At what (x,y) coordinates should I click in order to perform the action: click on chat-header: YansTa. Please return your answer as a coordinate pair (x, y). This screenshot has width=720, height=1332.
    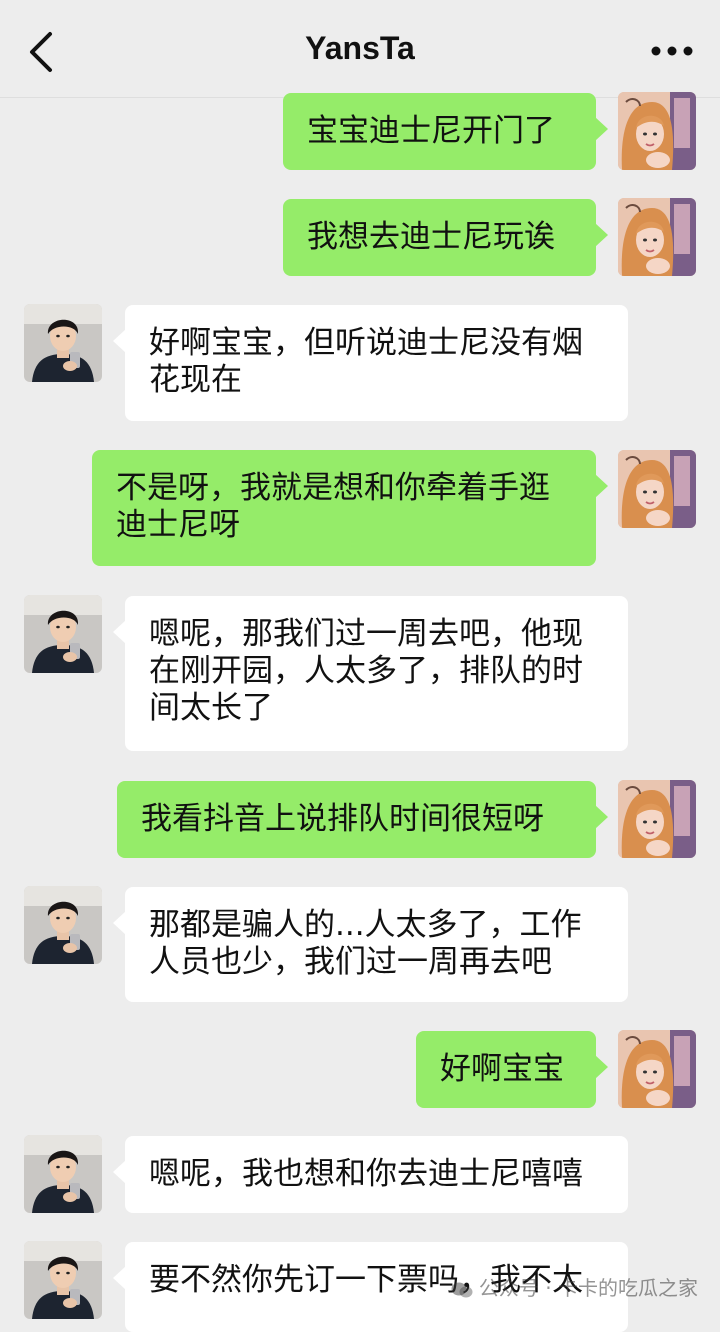
    Looking at the image, I should click on (360, 49).